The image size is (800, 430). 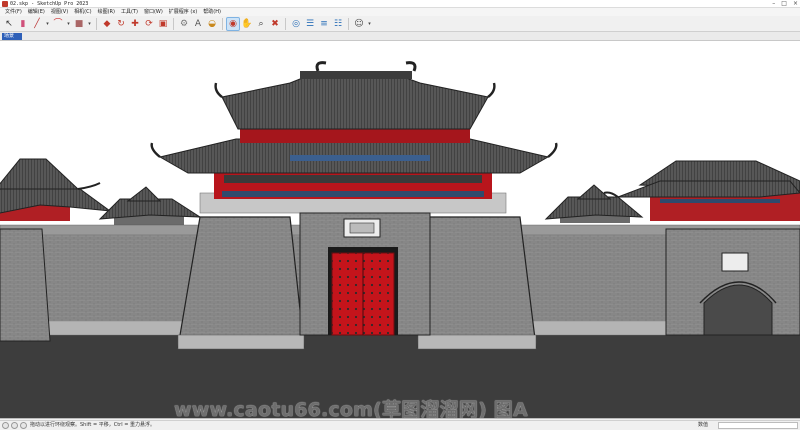 I want to click on menu-view: 视图(V), so click(x=59, y=12).